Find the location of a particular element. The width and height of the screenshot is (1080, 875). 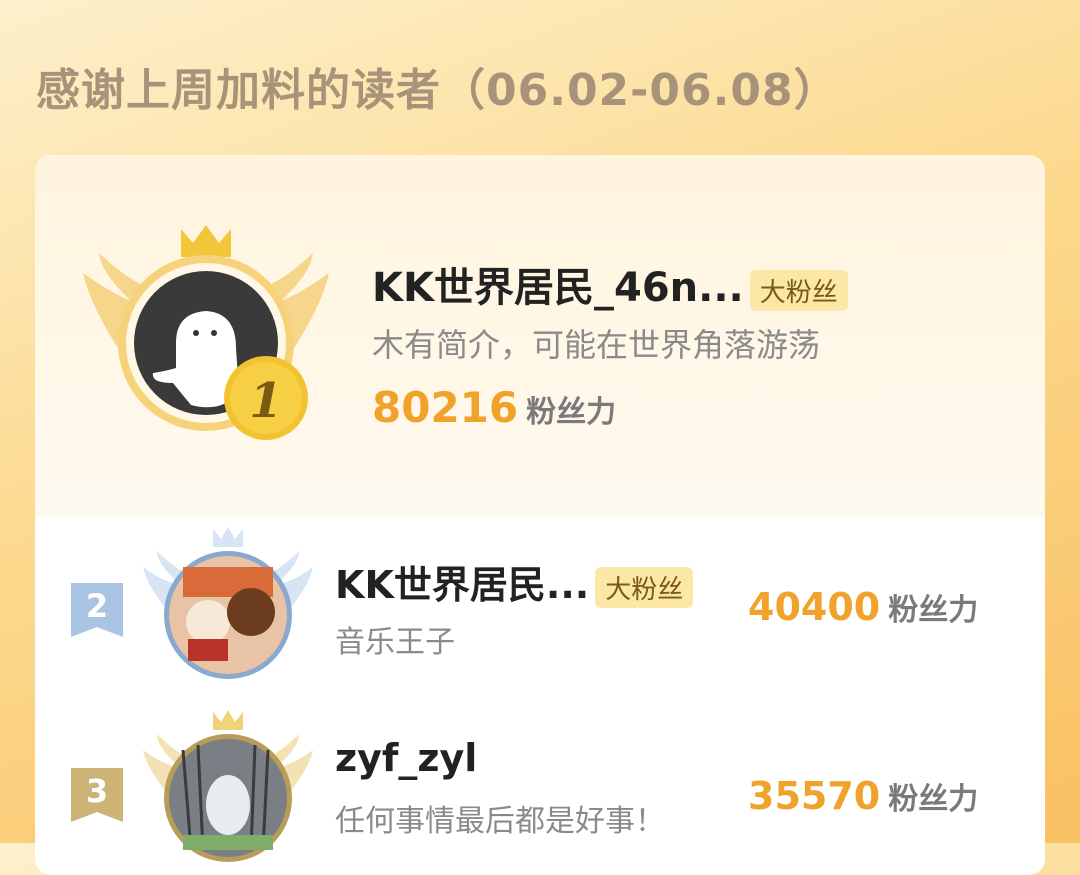

leader-score-unit: 粉丝力 is located at coordinates (571, 412).